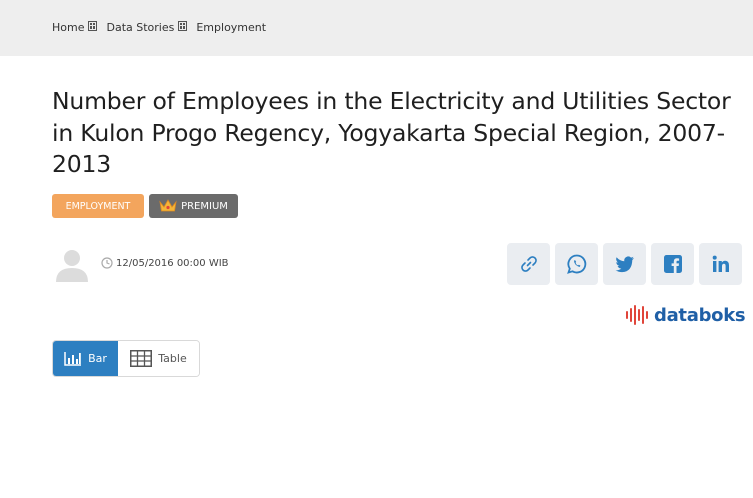 The width and height of the screenshot is (753, 498). What do you see at coordinates (172, 358) in the screenshot?
I see `tab-table-label: Table` at bounding box center [172, 358].